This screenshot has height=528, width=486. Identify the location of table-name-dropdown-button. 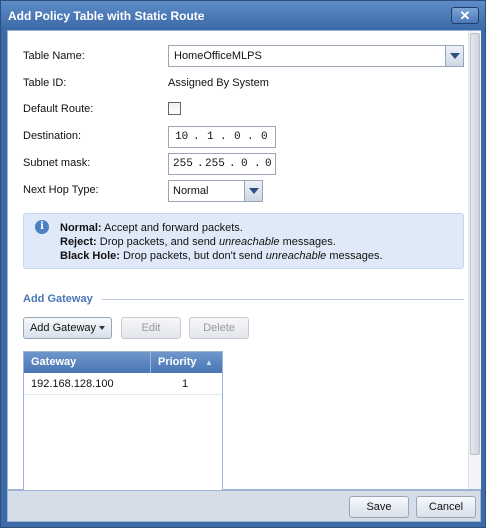
(454, 56).